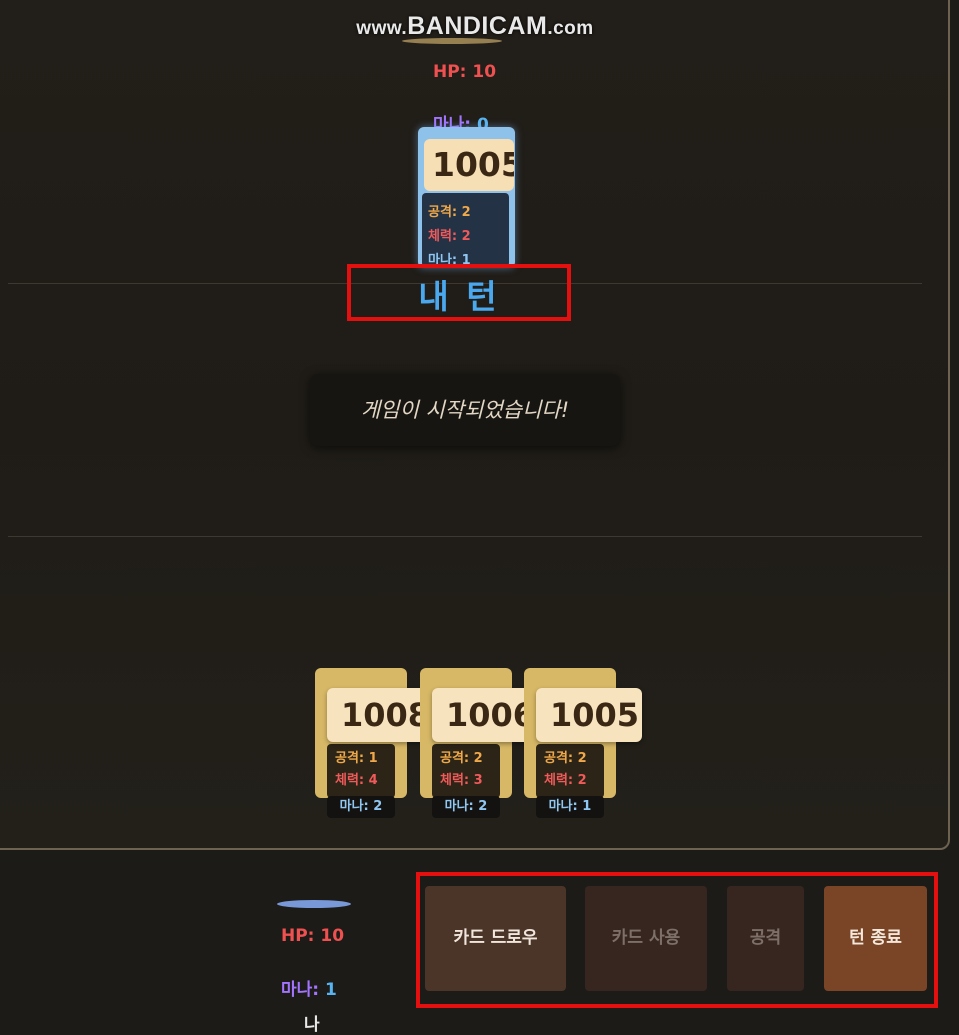 Image resolution: width=959 pixels, height=1035 pixels. I want to click on draw-card-button: 카드 드로우, so click(495, 938).